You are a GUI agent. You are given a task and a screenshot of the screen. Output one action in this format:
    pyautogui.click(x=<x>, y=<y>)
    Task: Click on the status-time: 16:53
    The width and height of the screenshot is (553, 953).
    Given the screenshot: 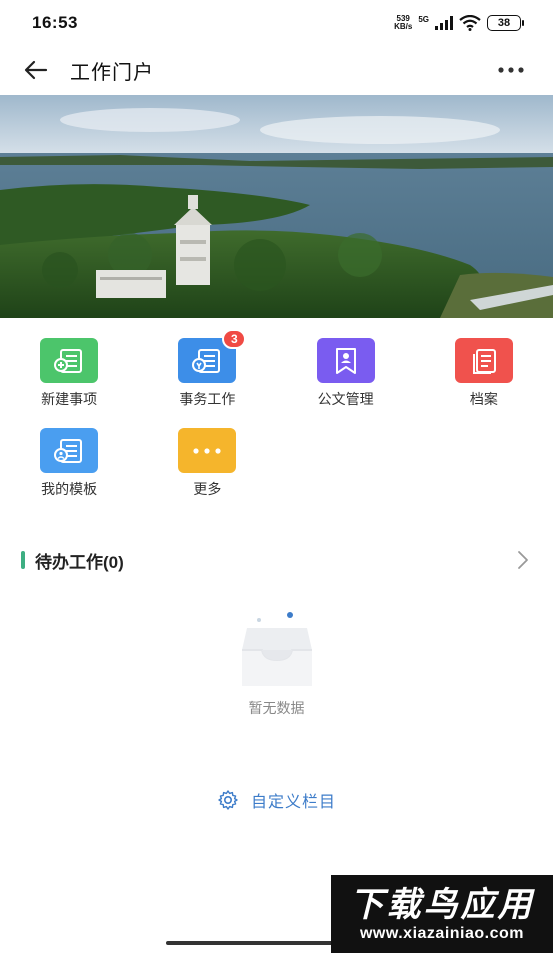 What is the action you would take?
    pyautogui.click(x=55, y=22)
    